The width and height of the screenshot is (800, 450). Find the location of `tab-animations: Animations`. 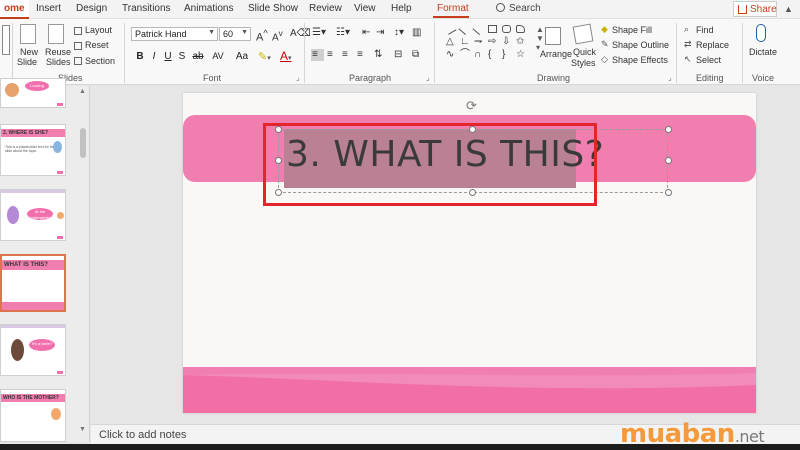

tab-animations: Animations is located at coordinates (208, 8).